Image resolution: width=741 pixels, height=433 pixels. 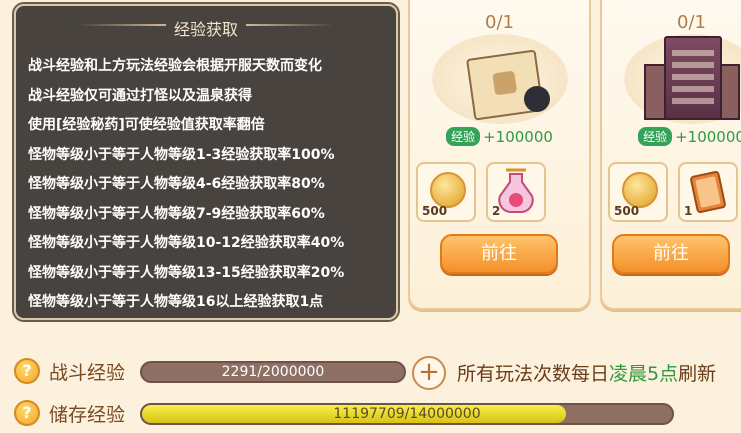 I want to click on refresh-note: 所有玩法次数每日凌晨5点刷新, so click(x=586, y=372).